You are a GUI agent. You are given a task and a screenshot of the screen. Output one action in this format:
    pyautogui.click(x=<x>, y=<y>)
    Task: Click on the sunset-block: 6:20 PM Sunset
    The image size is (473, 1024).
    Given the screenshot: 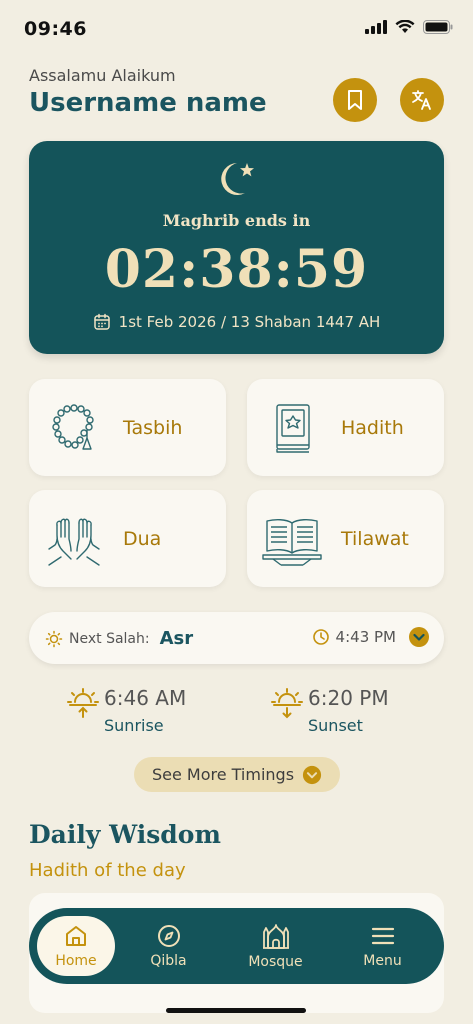 What is the action you would take?
    pyautogui.click(x=329, y=710)
    